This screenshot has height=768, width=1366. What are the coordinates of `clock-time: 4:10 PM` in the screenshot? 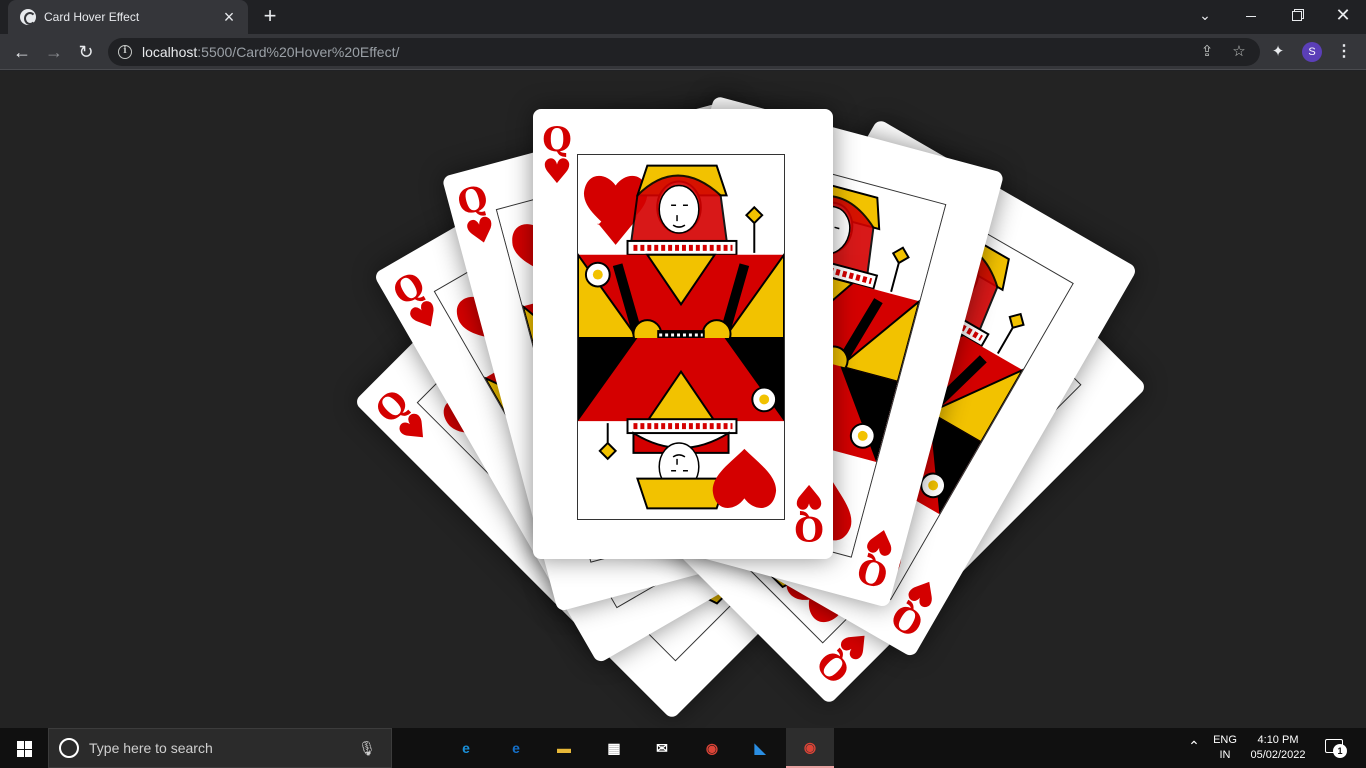 It's located at (1278, 740).